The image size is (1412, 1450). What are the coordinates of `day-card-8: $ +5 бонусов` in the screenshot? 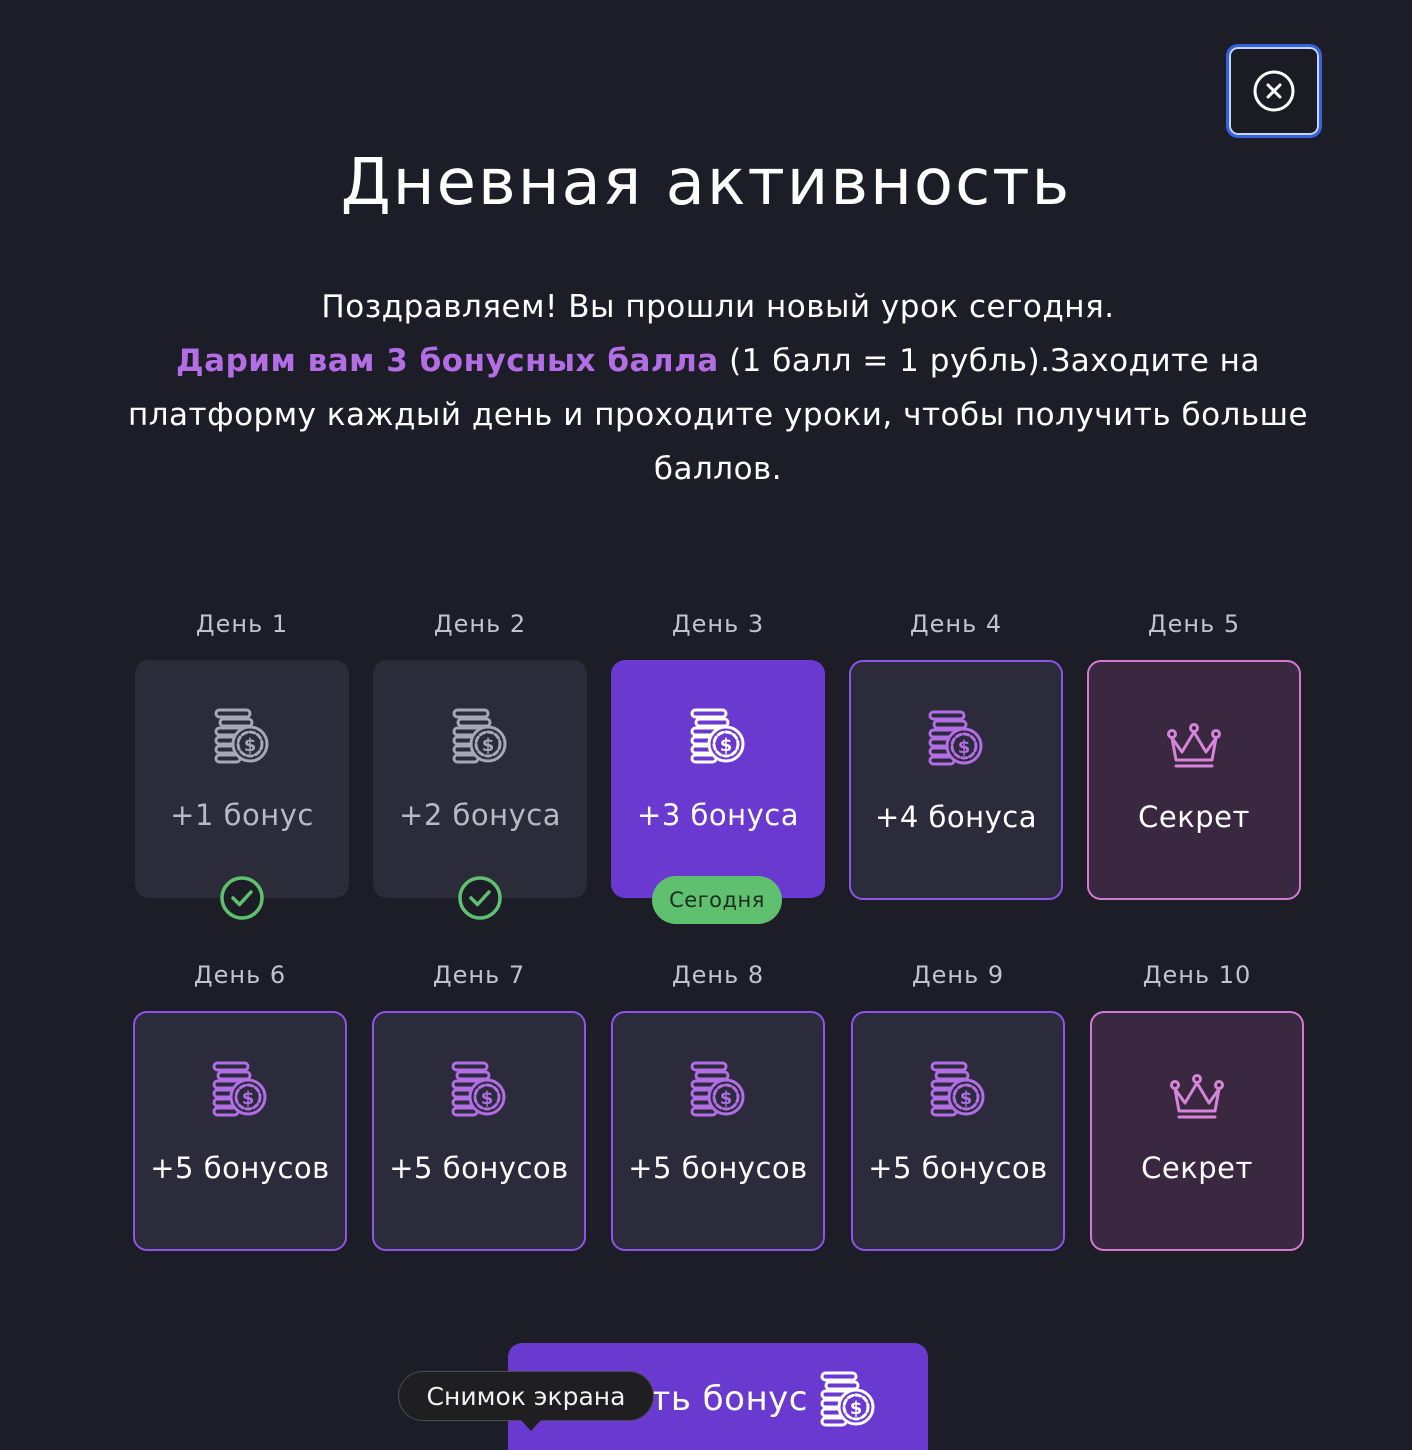 It's located at (718, 1131).